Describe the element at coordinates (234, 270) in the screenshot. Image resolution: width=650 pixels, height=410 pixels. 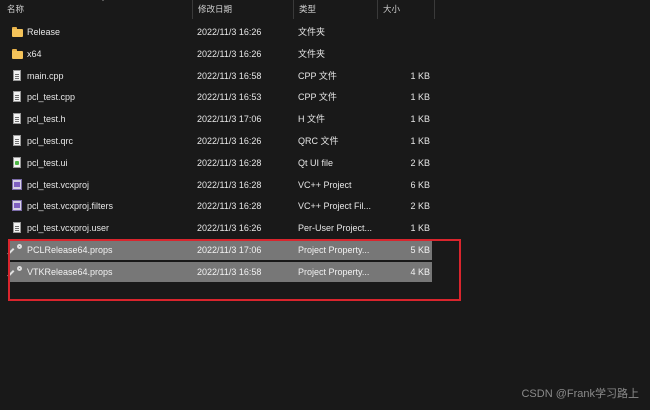
I see `annotation-highlight-box` at that location.